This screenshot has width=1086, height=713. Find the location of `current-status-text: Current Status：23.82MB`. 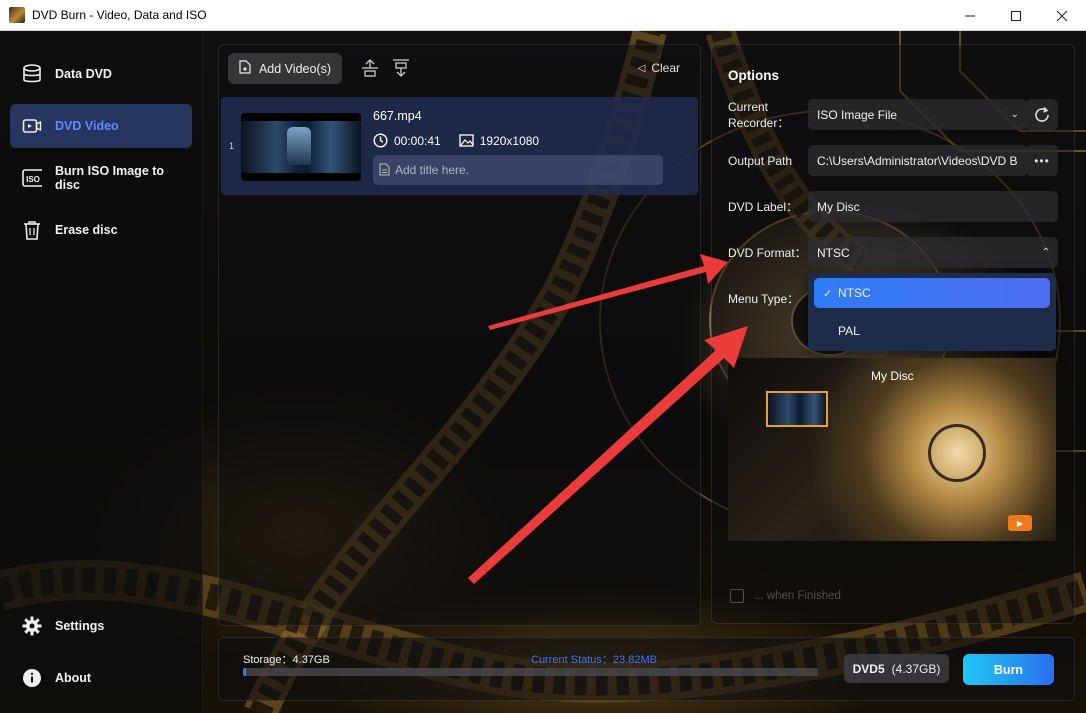

current-status-text: Current Status：23.82MB is located at coordinates (594, 660).